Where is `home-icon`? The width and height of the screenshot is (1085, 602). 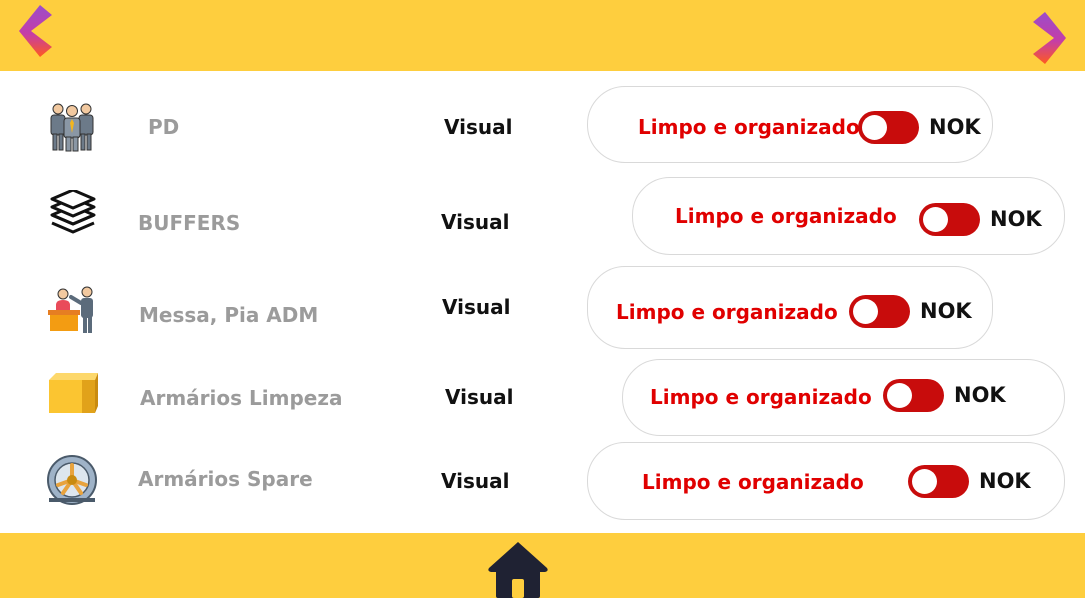 home-icon is located at coordinates (518, 571).